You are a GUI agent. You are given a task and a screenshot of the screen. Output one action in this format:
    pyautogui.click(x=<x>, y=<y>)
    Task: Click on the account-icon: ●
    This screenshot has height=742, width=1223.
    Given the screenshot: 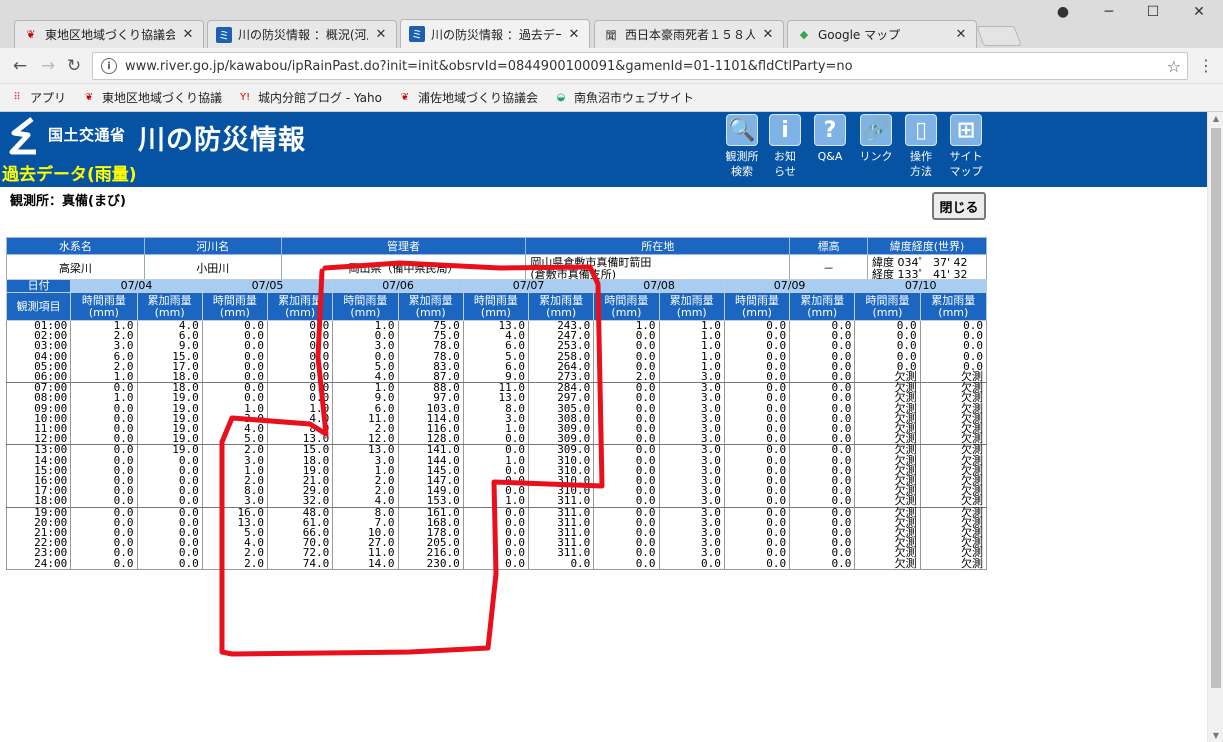 What is the action you would take?
    pyautogui.click(x=1063, y=12)
    